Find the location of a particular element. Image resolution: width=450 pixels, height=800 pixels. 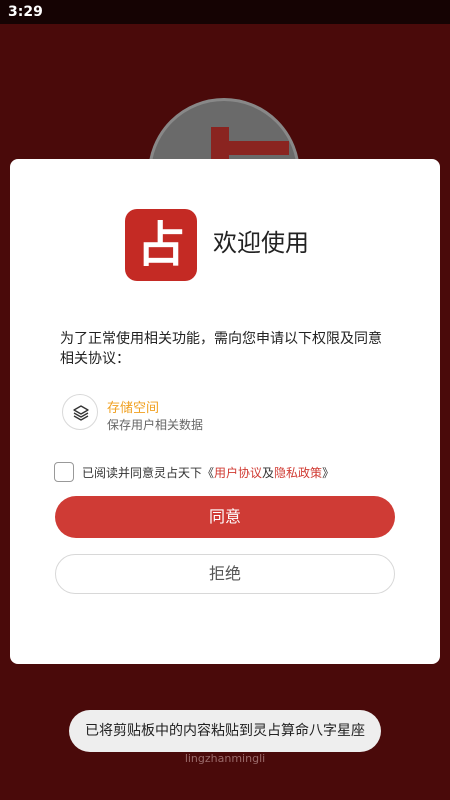

agreement-prefix: 已阅读并同意灵占天下《 is located at coordinates (148, 473).